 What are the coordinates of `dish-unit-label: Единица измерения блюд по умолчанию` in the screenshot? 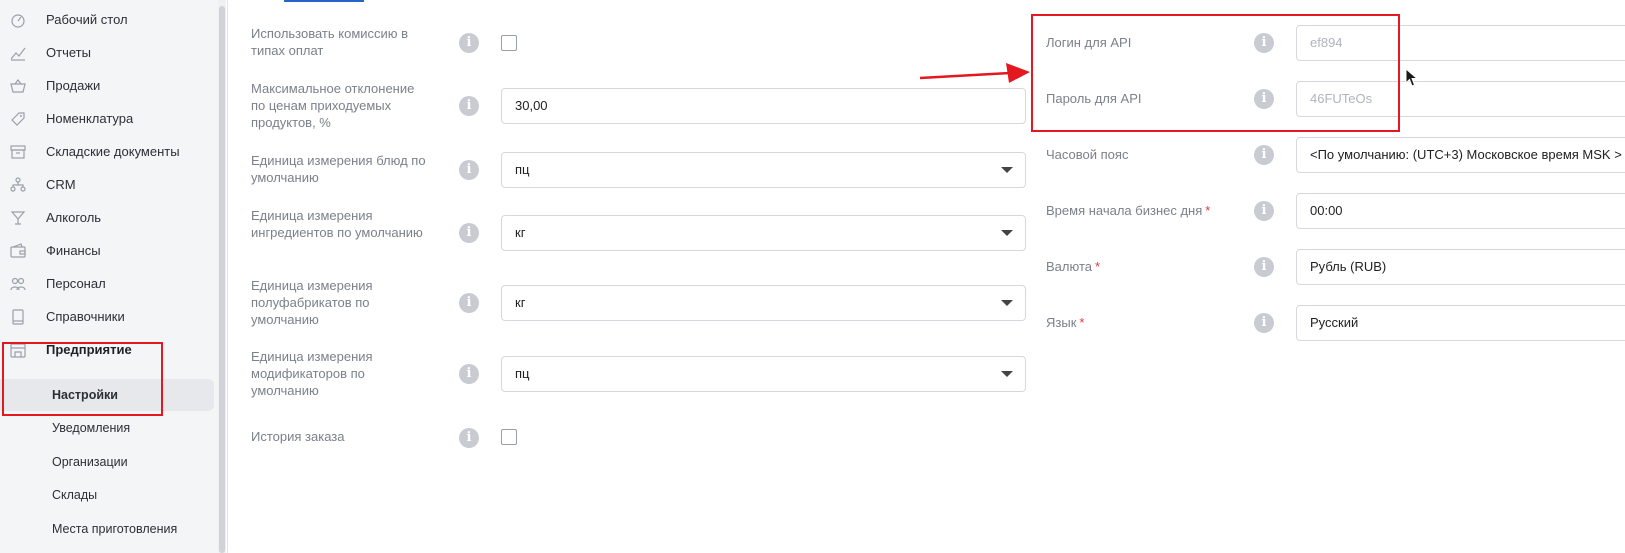 It's located at (338, 169).